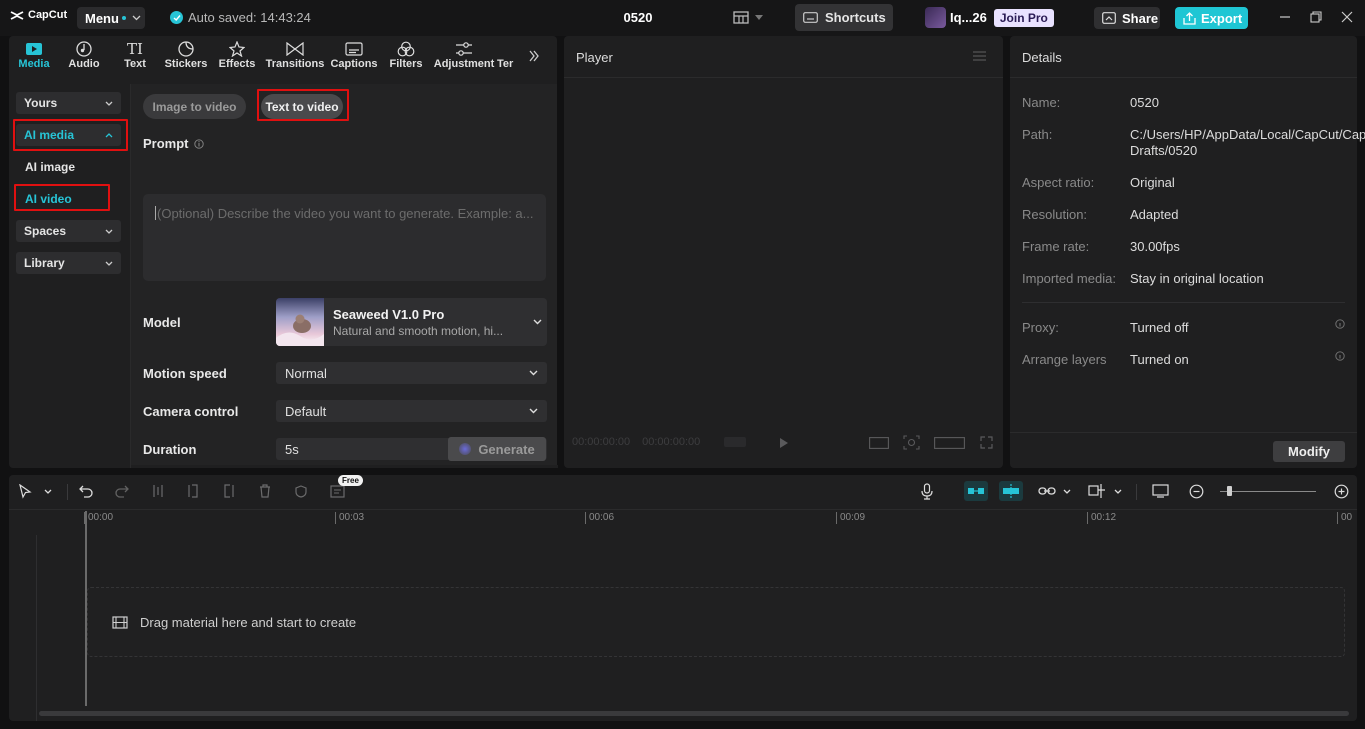 The image size is (1365, 729). What do you see at coordinates (162, 322) in the screenshot?
I see `model-label: Model` at bounding box center [162, 322].